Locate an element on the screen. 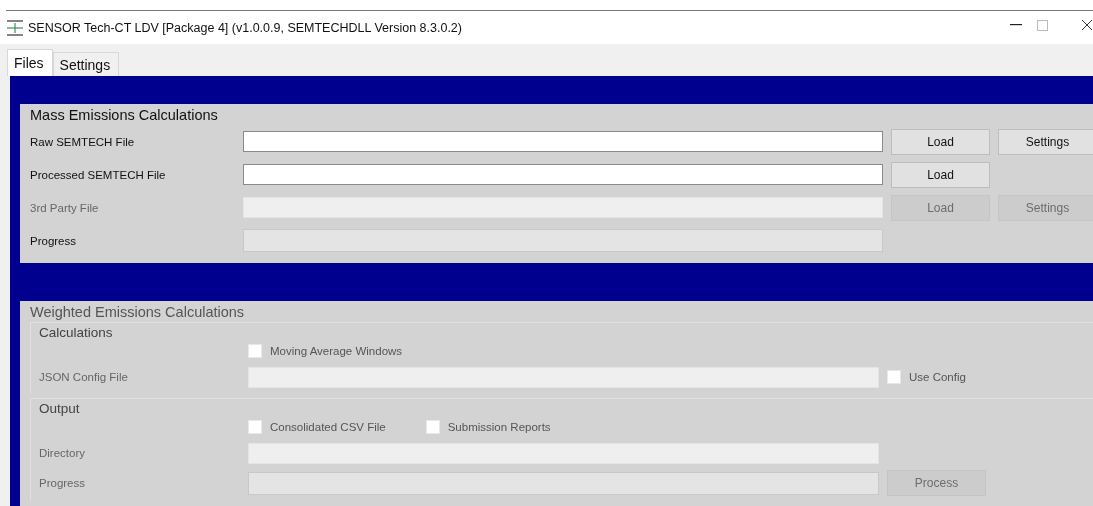 This screenshot has width=1093, height=506. field-label: 3rd Party File is located at coordinates (65, 207).